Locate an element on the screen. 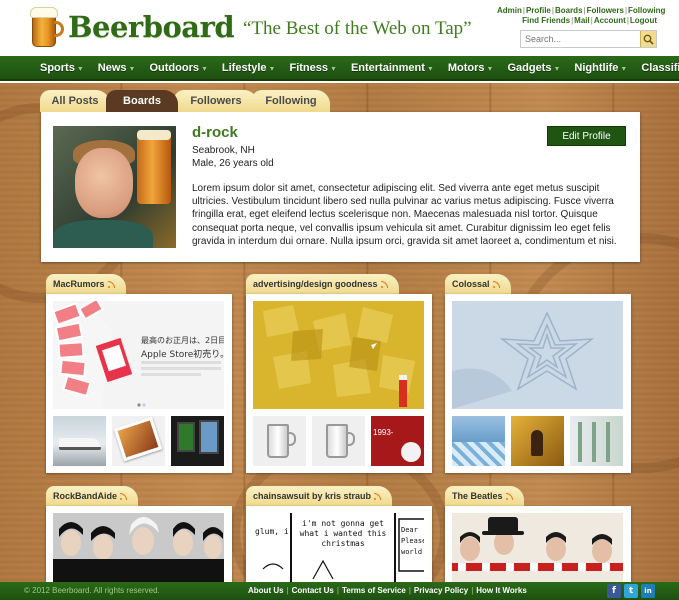  featured-image-text: 最高のお正月は、2日目に is located at coordinates (182, 340).